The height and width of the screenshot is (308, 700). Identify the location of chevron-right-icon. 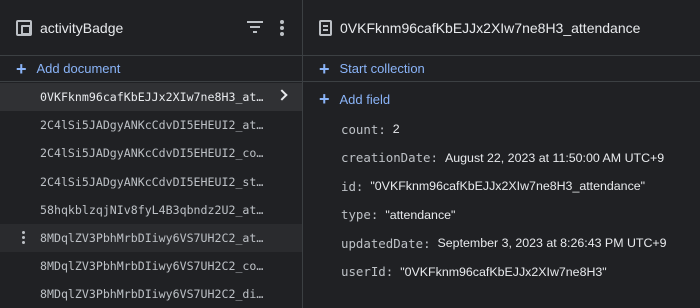
(282, 95).